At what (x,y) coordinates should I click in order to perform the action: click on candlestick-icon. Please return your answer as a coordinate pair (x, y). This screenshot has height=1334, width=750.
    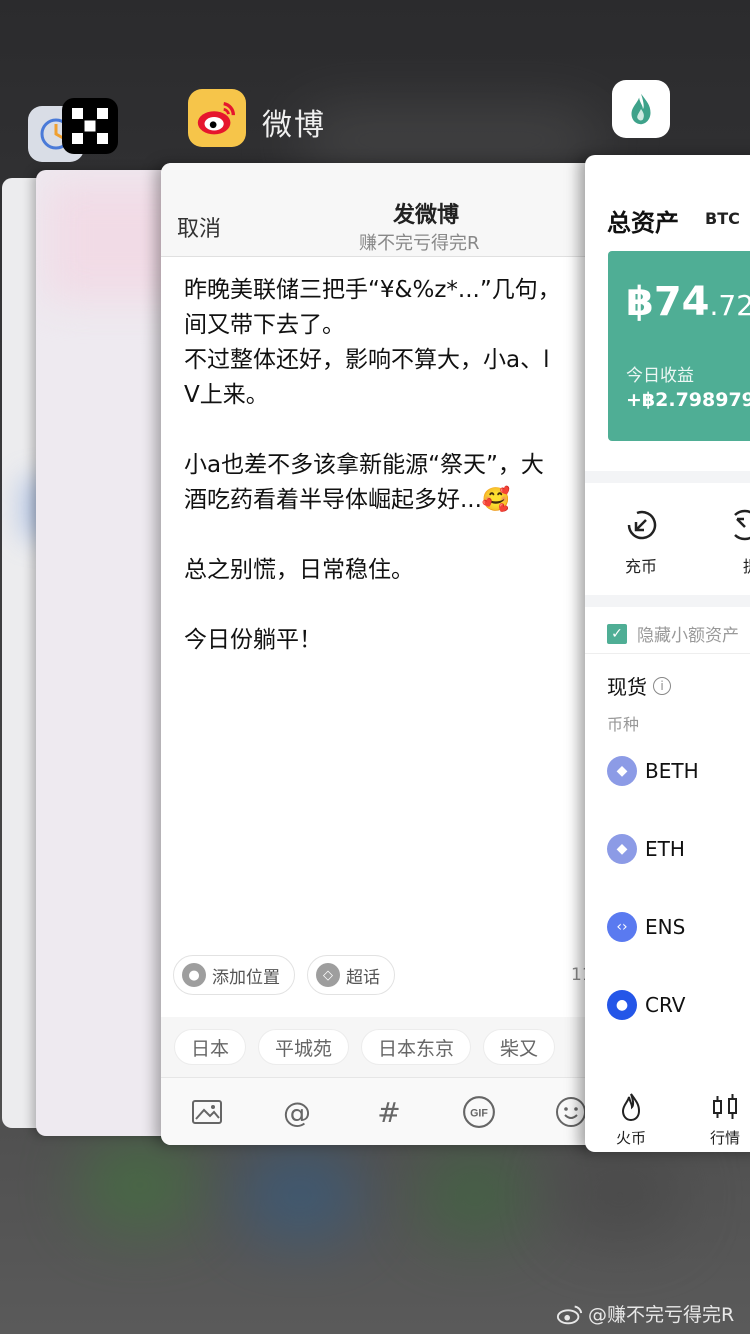
    Looking at the image, I should click on (725, 1107).